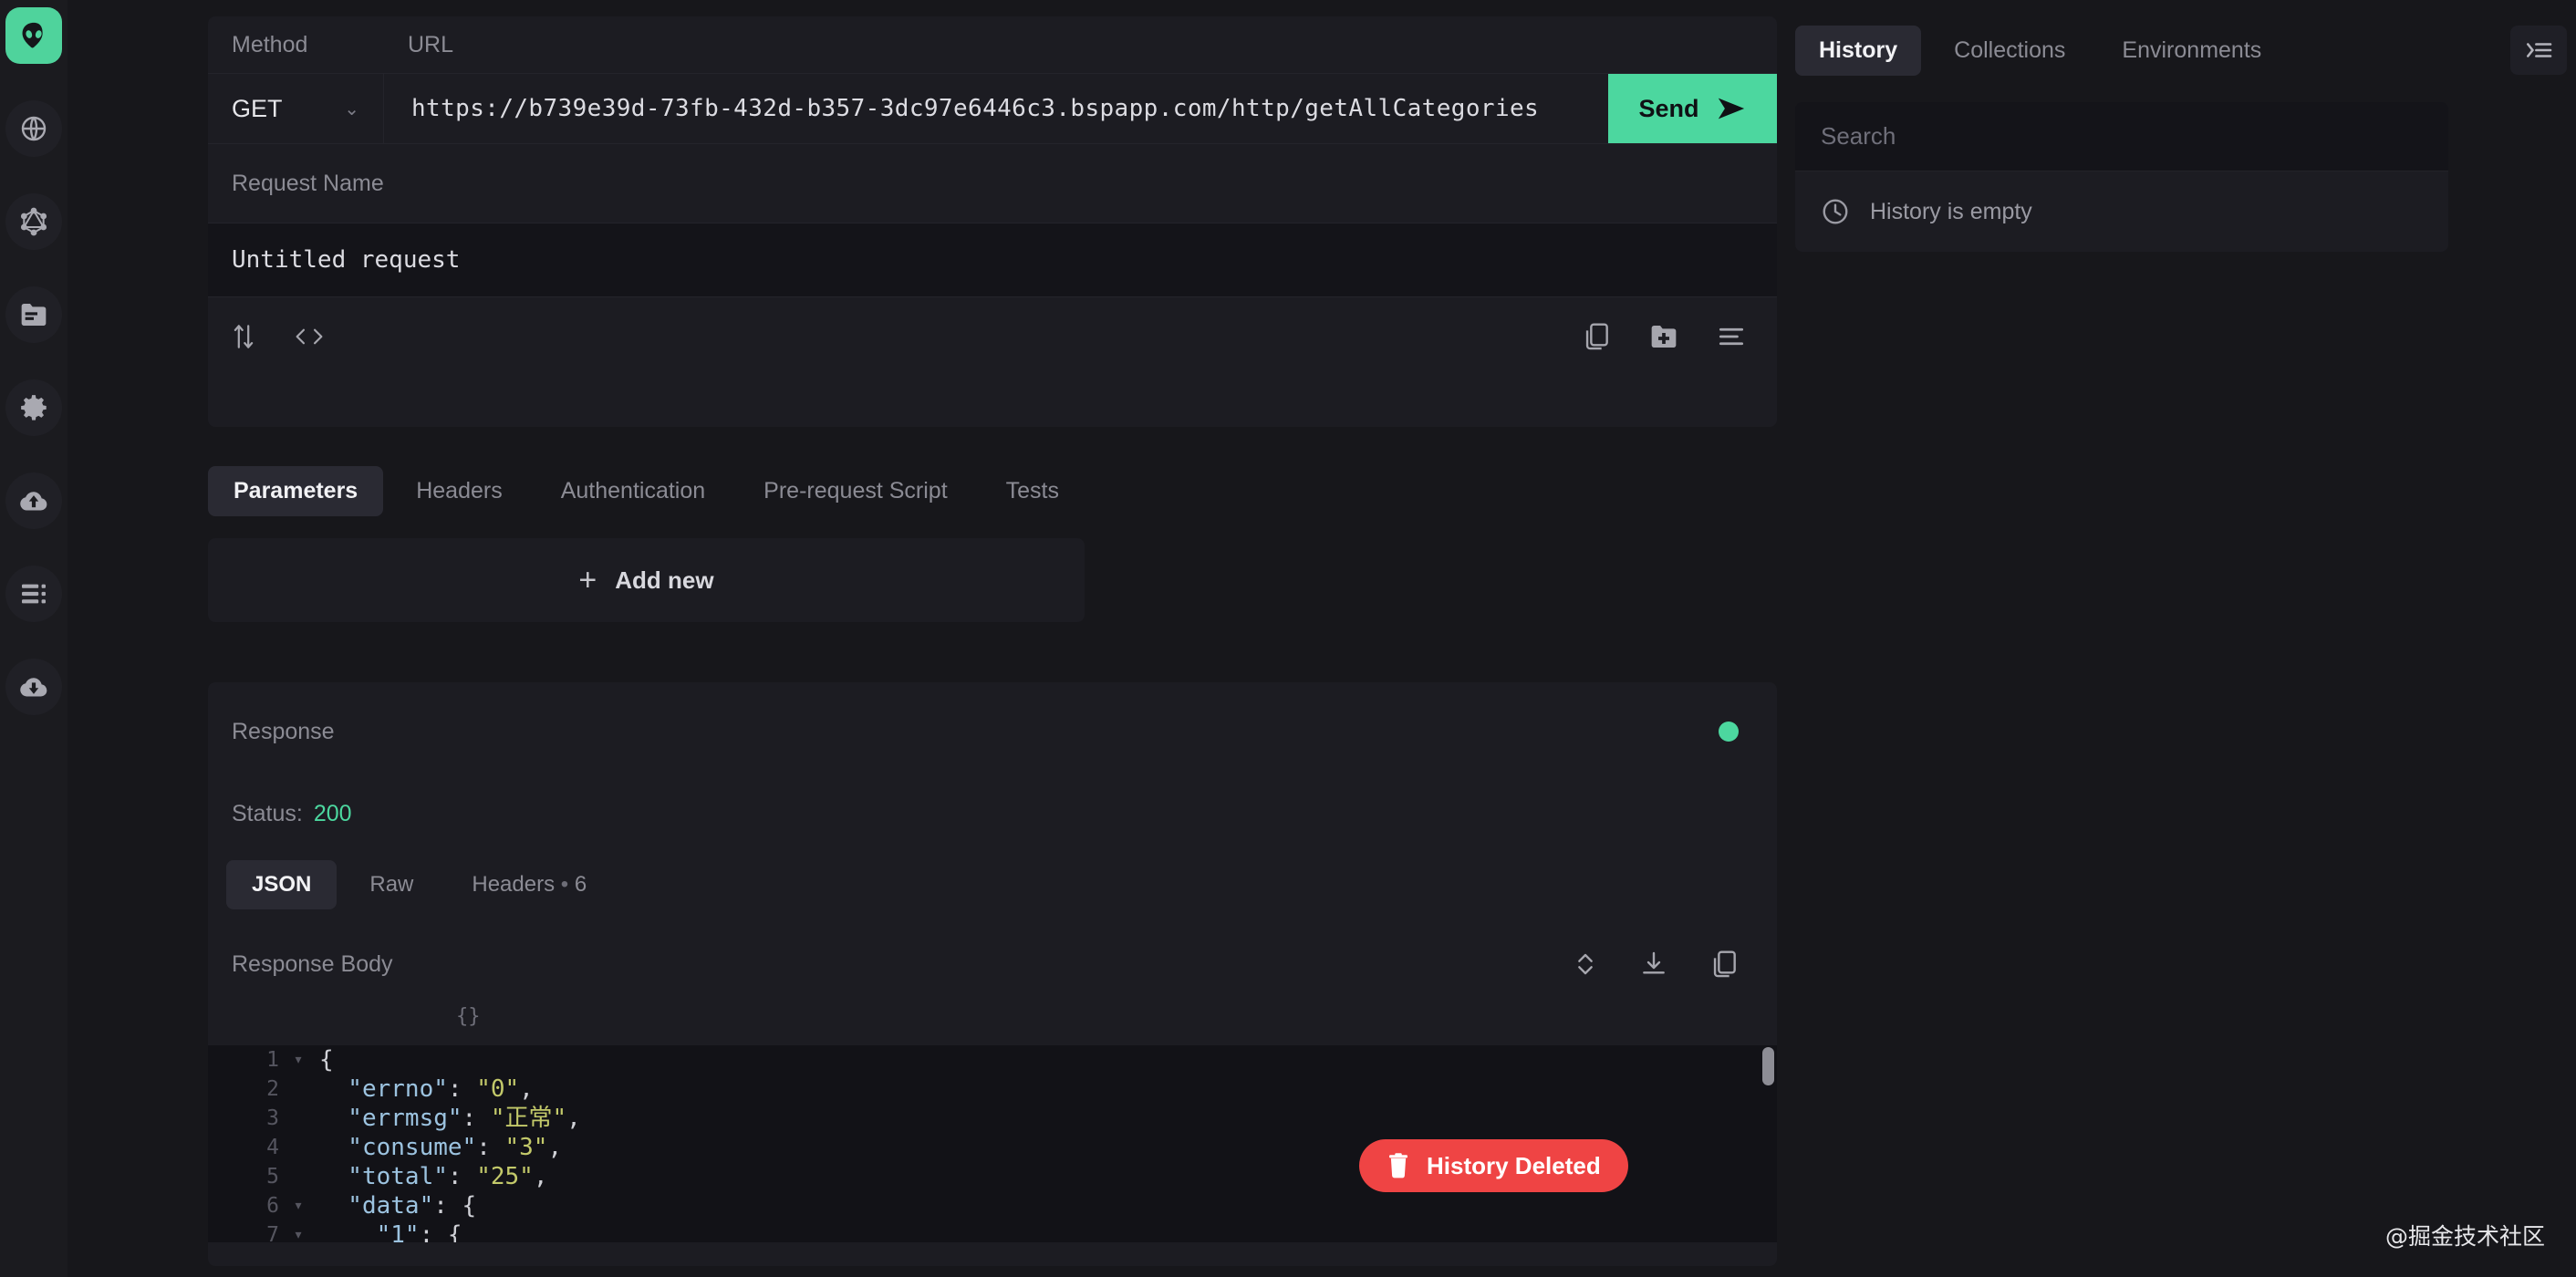 The width and height of the screenshot is (2576, 1277). I want to click on tab-authentication: Authentication, so click(633, 491).